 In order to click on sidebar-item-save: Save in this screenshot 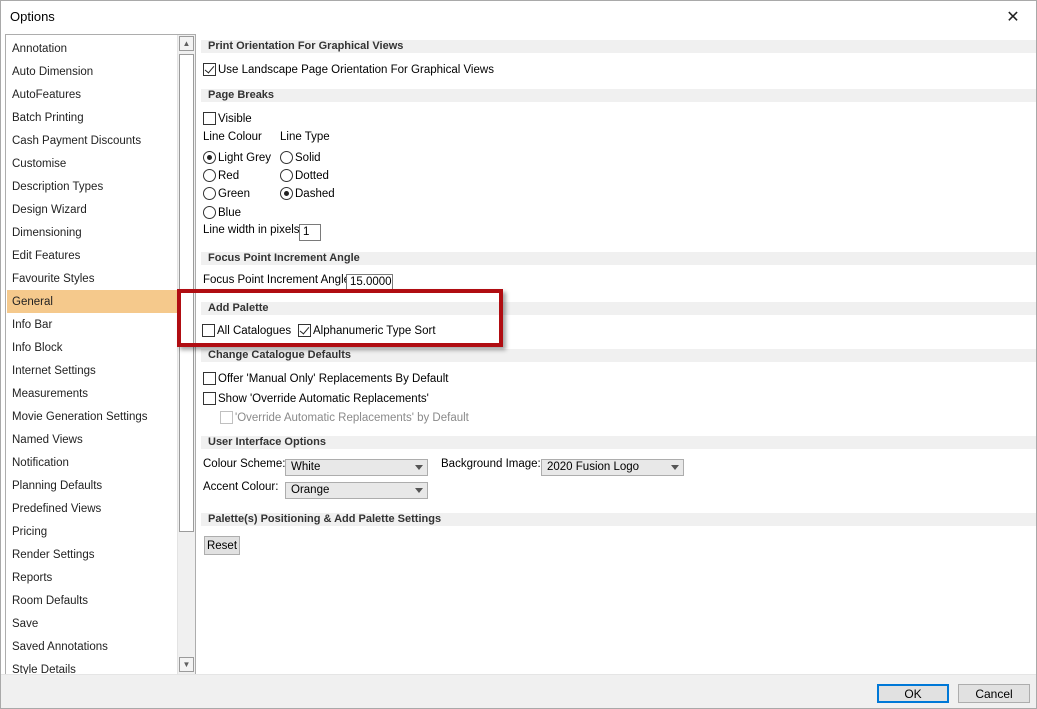, I will do `click(92, 623)`.